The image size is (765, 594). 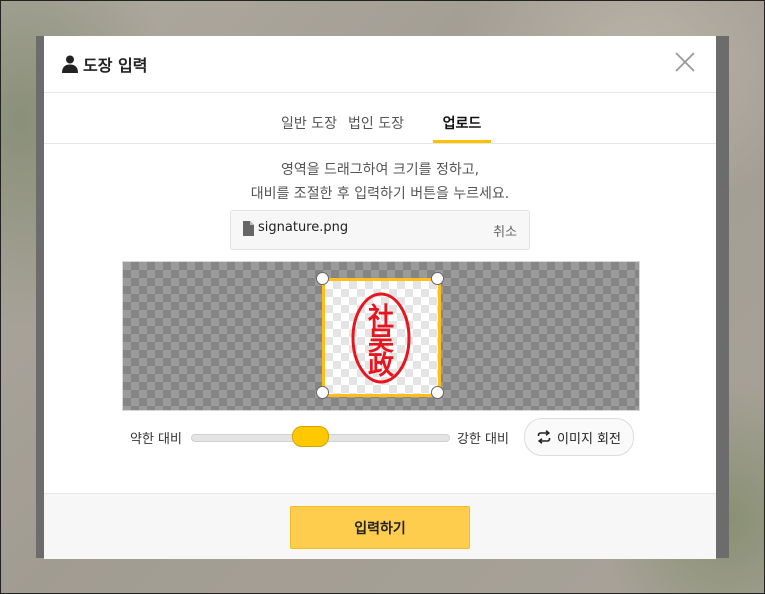 I want to click on stamp-type-tabs: 일반 도장 법인 도장 업로드, so click(x=380, y=118).